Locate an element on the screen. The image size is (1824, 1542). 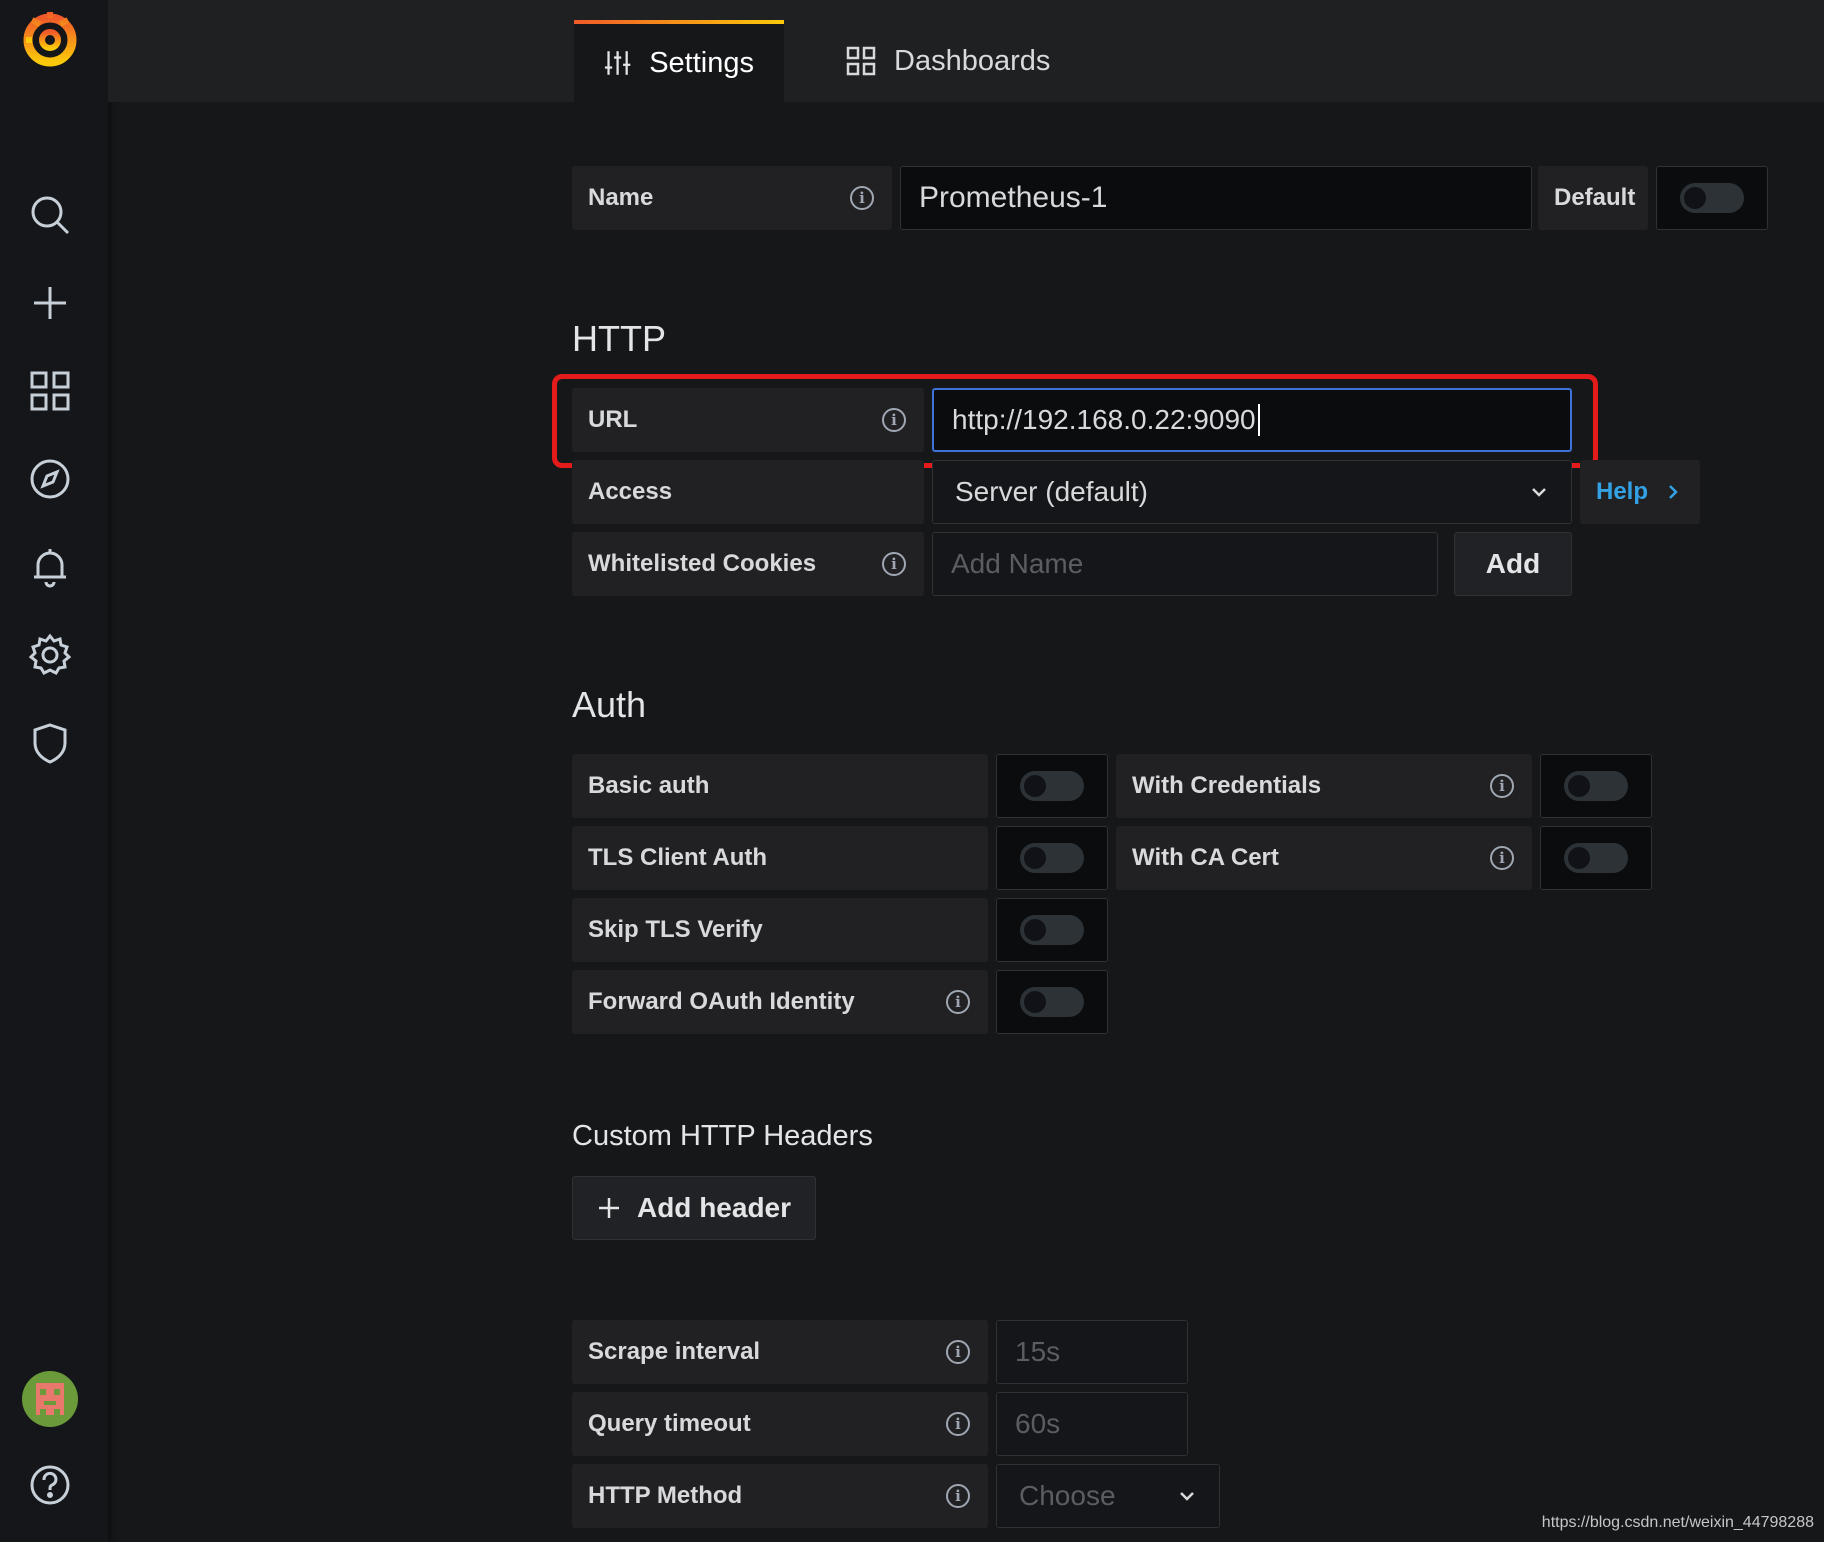
section-heading-http: HTTP is located at coordinates (619, 338).